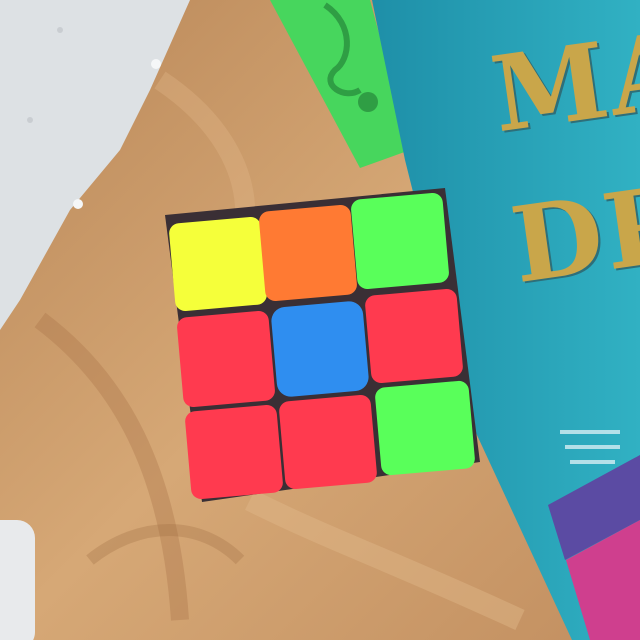 This screenshot has height=640, width=640. I want to click on clothespin-hole, so click(368, 102).